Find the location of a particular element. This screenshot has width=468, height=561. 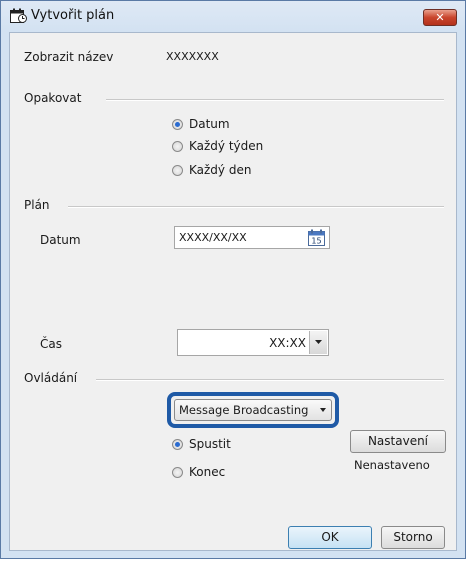

plan-separator is located at coordinates (256, 207).